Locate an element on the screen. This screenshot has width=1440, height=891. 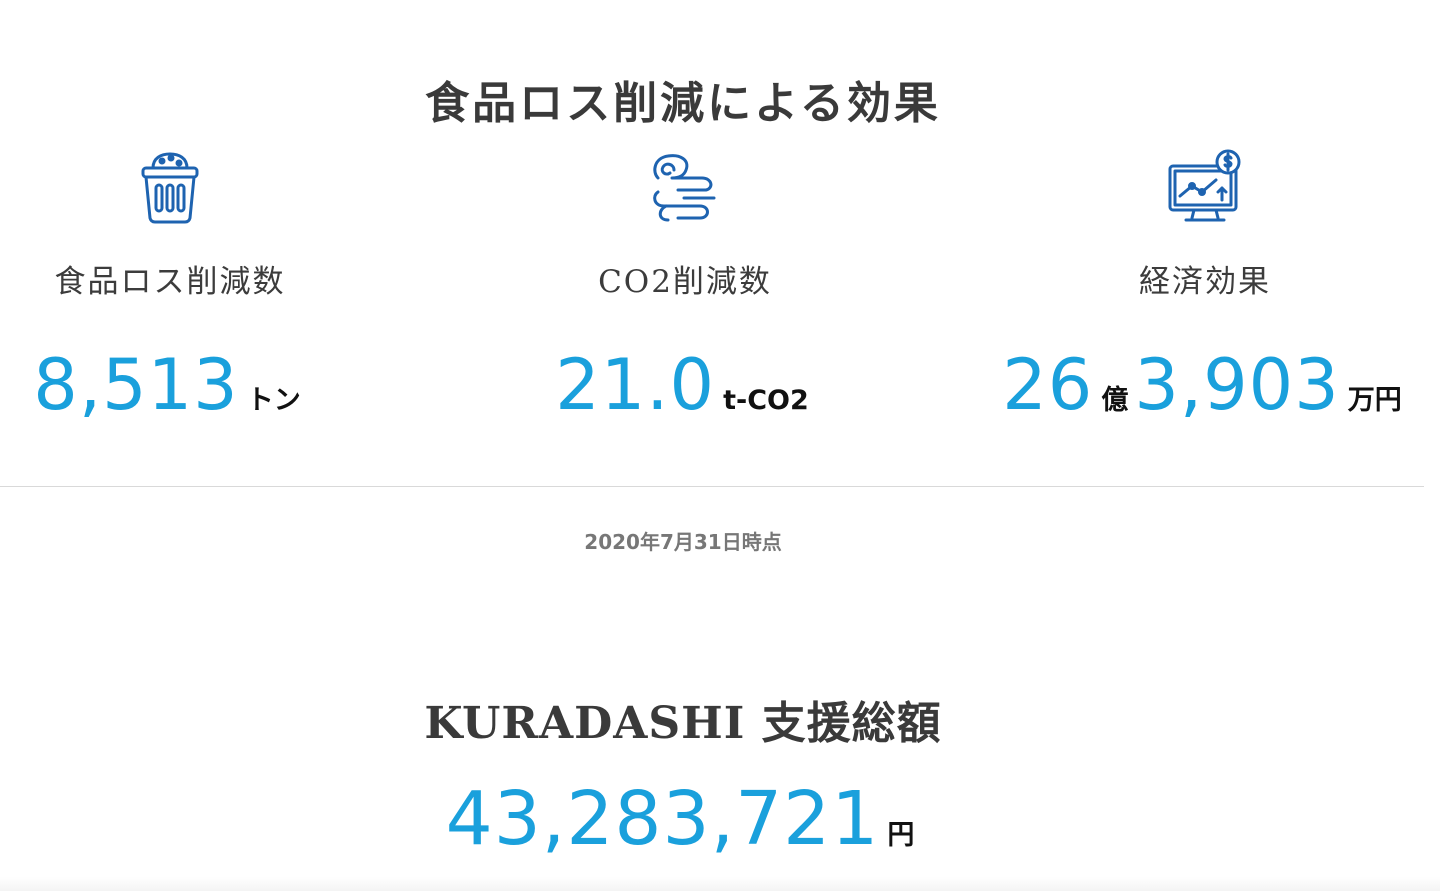
wind-icon is located at coordinates (685, 187).